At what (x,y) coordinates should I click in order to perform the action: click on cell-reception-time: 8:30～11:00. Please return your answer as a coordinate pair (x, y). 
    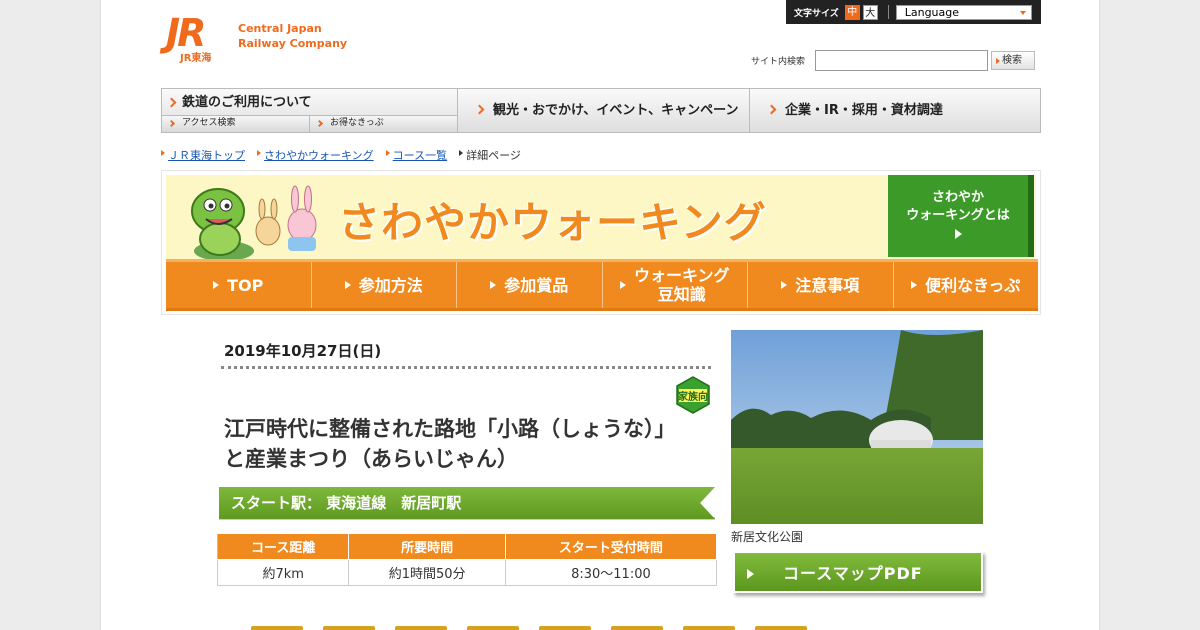
    Looking at the image, I should click on (611, 572).